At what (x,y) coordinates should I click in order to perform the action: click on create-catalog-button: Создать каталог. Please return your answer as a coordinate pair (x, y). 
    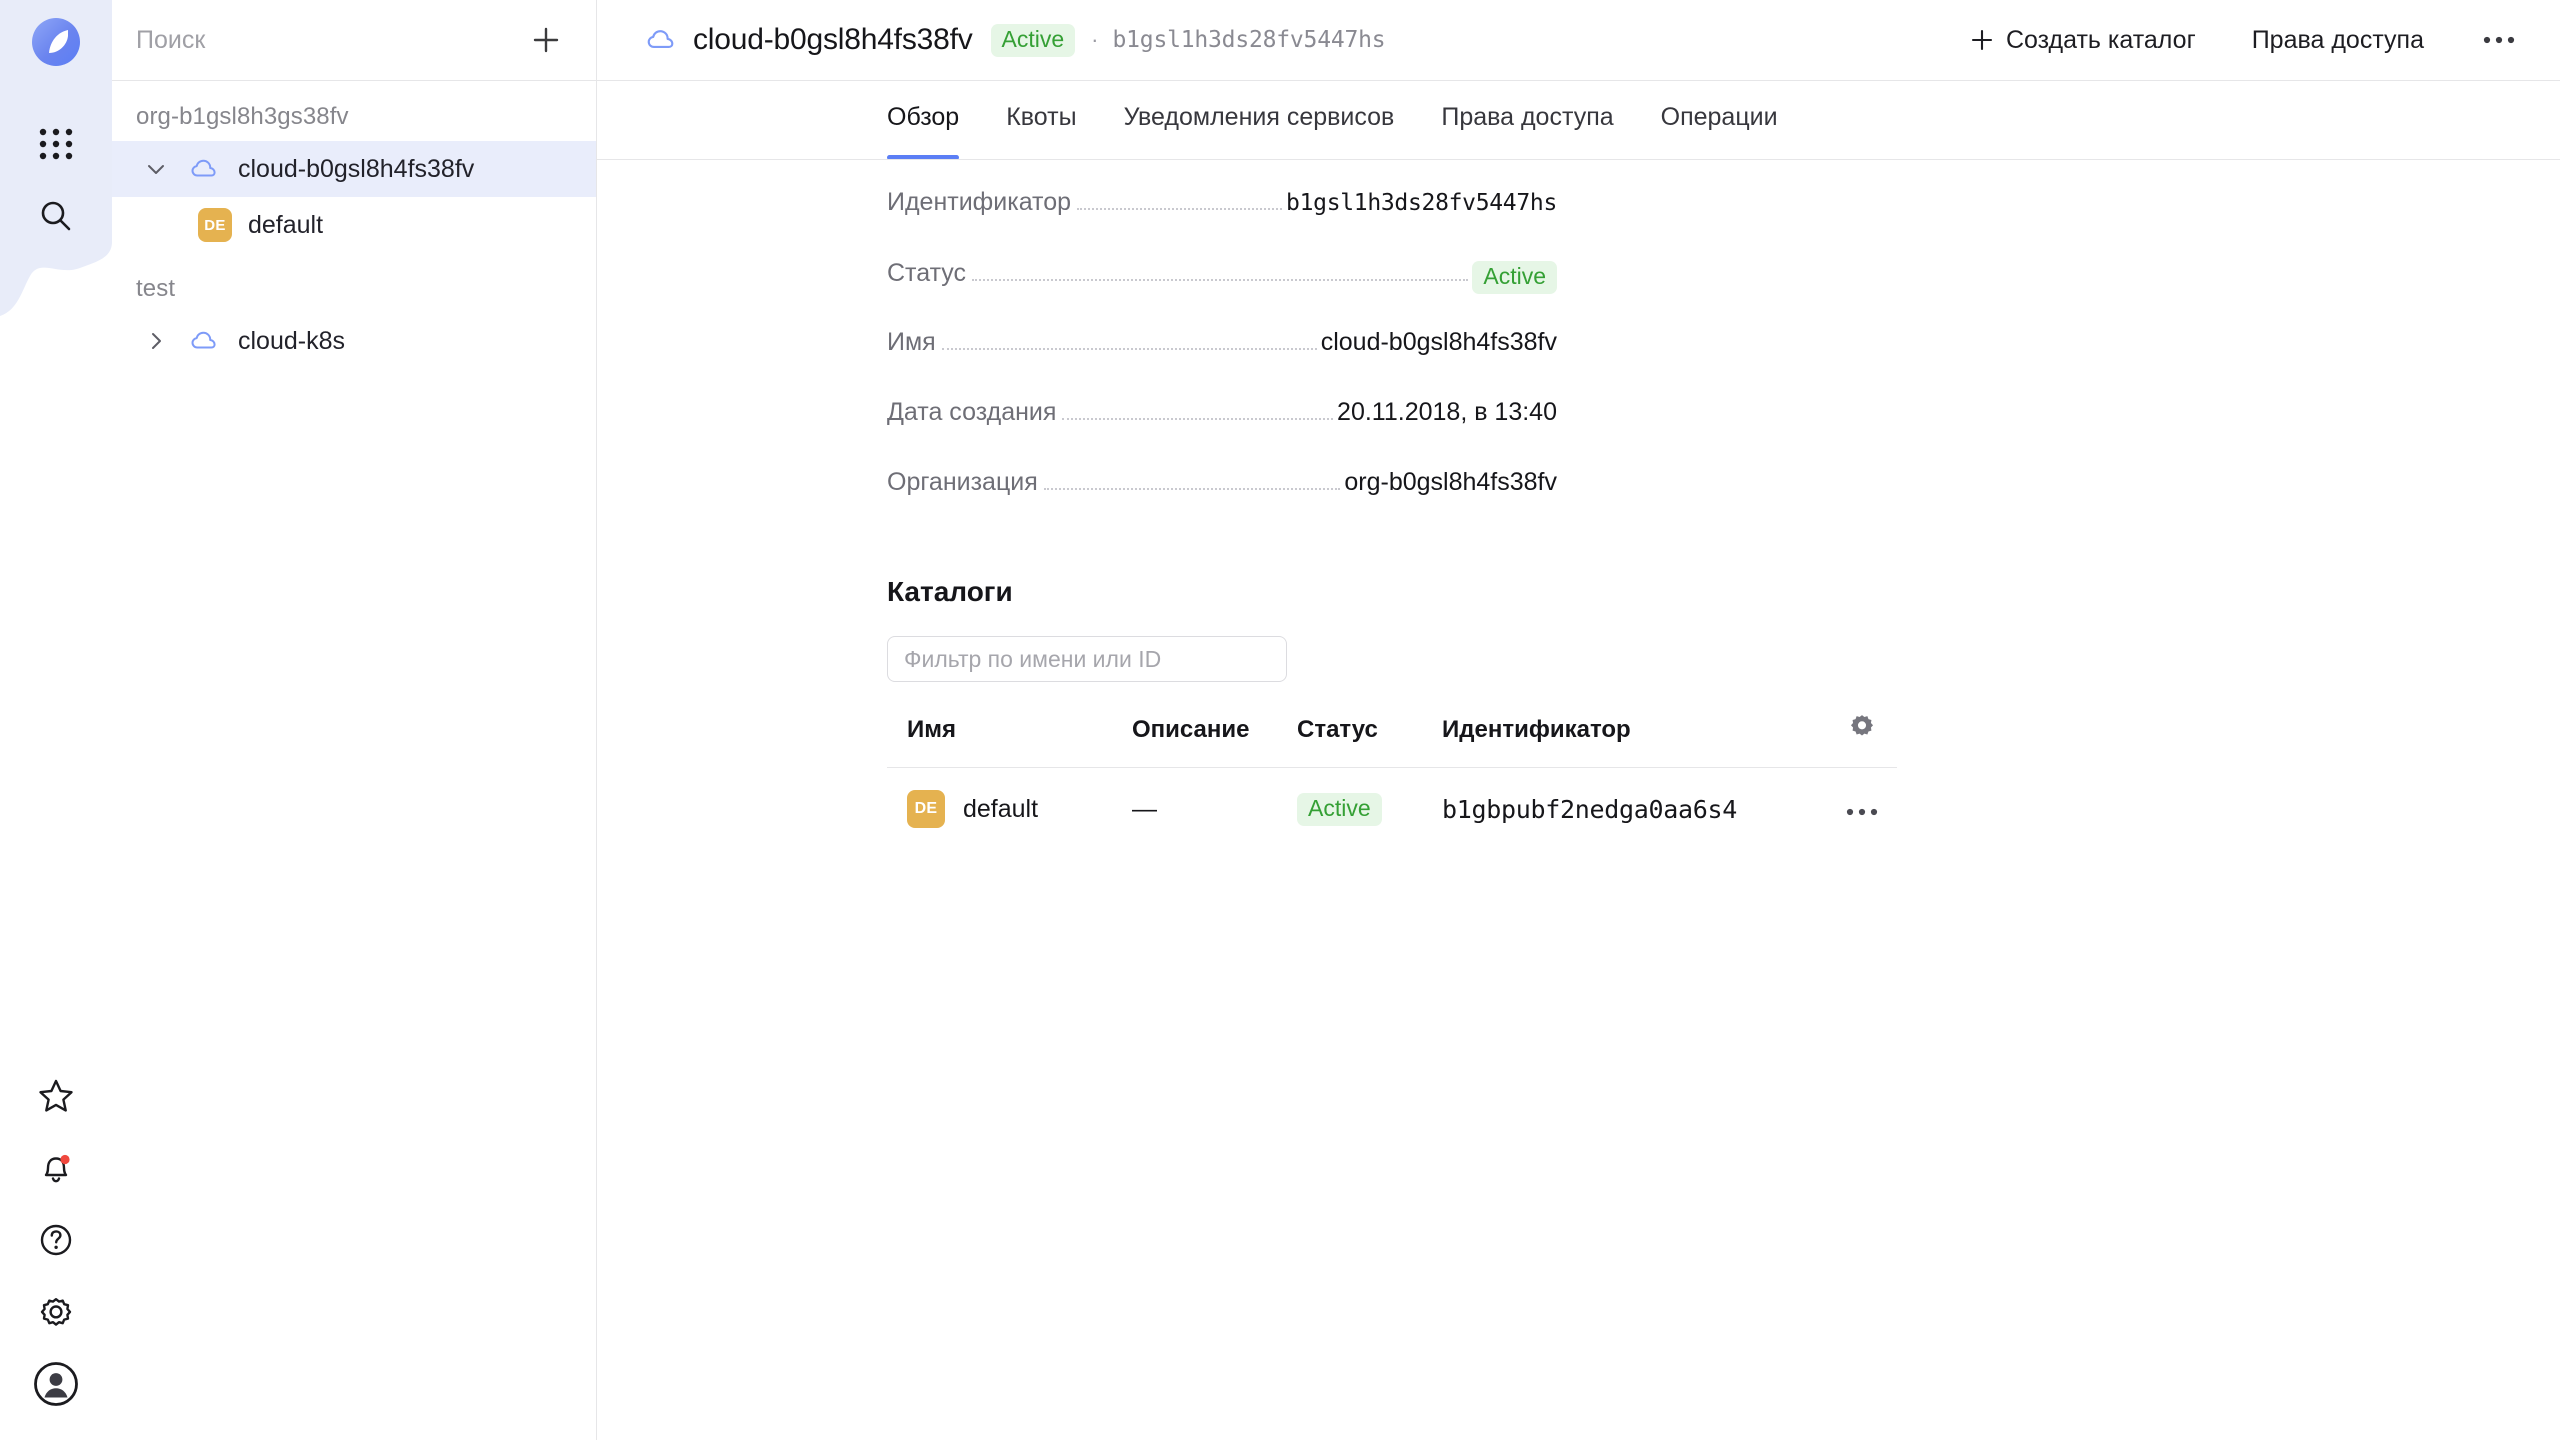
    Looking at the image, I should click on (2083, 40).